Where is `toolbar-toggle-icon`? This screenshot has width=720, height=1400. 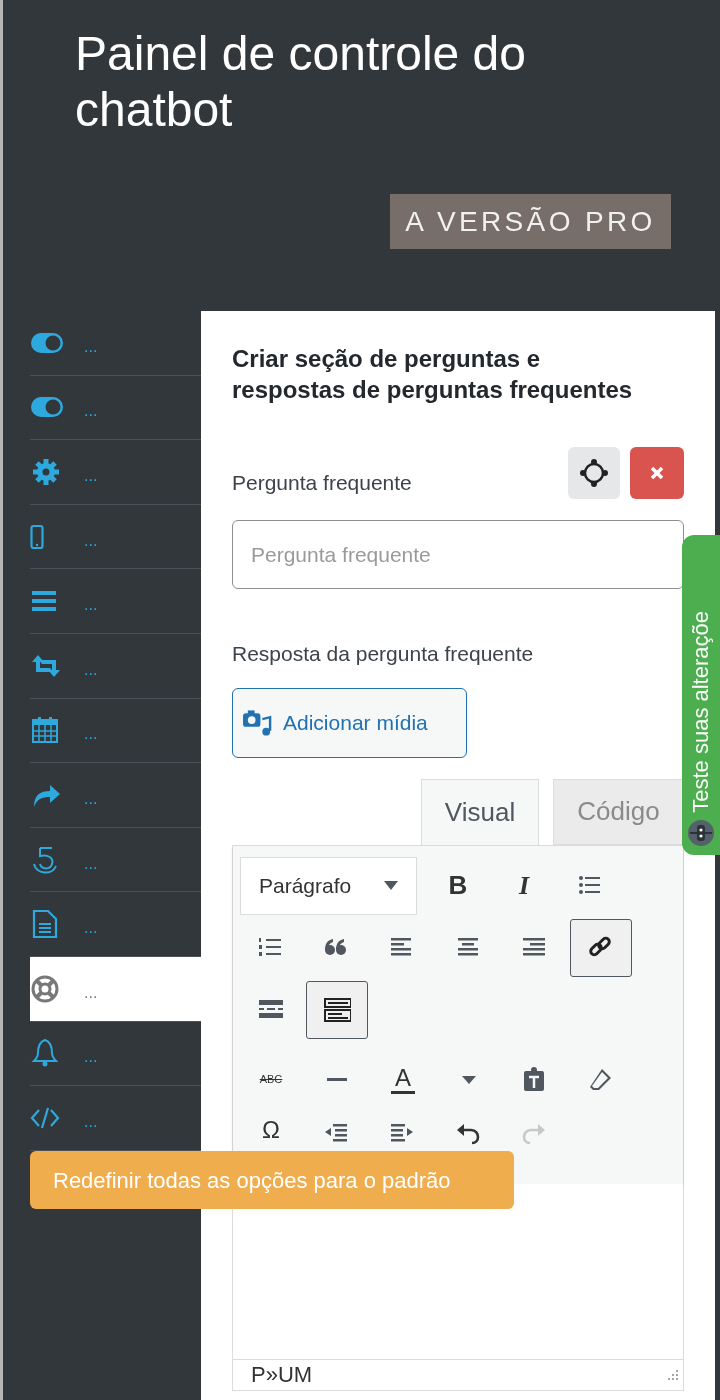
toolbar-toggle-icon is located at coordinates (337, 1009).